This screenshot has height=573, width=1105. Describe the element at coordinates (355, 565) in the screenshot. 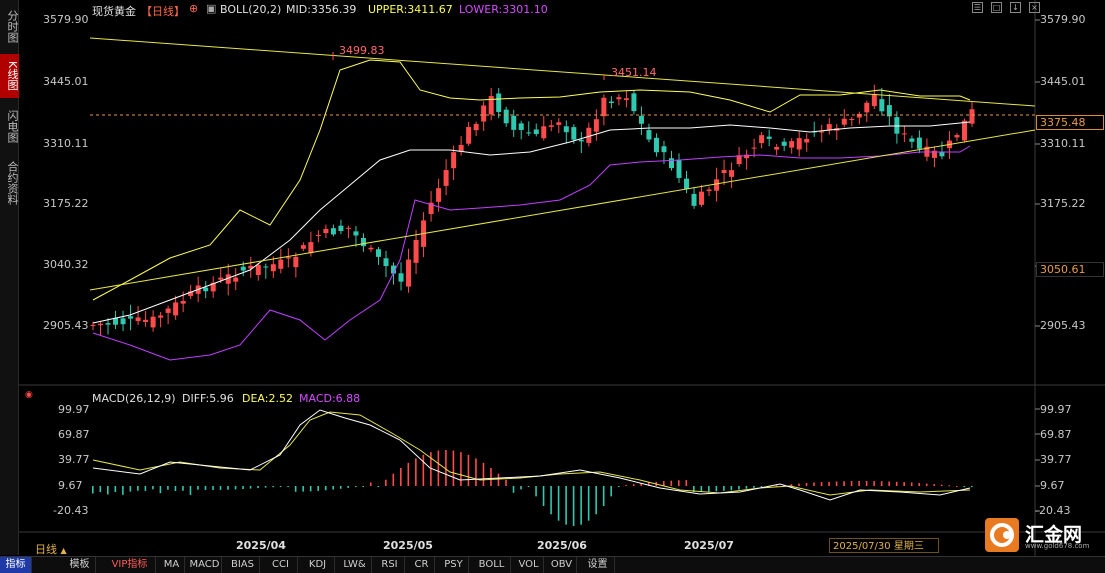

I see `indicator-lw: LW&` at that location.